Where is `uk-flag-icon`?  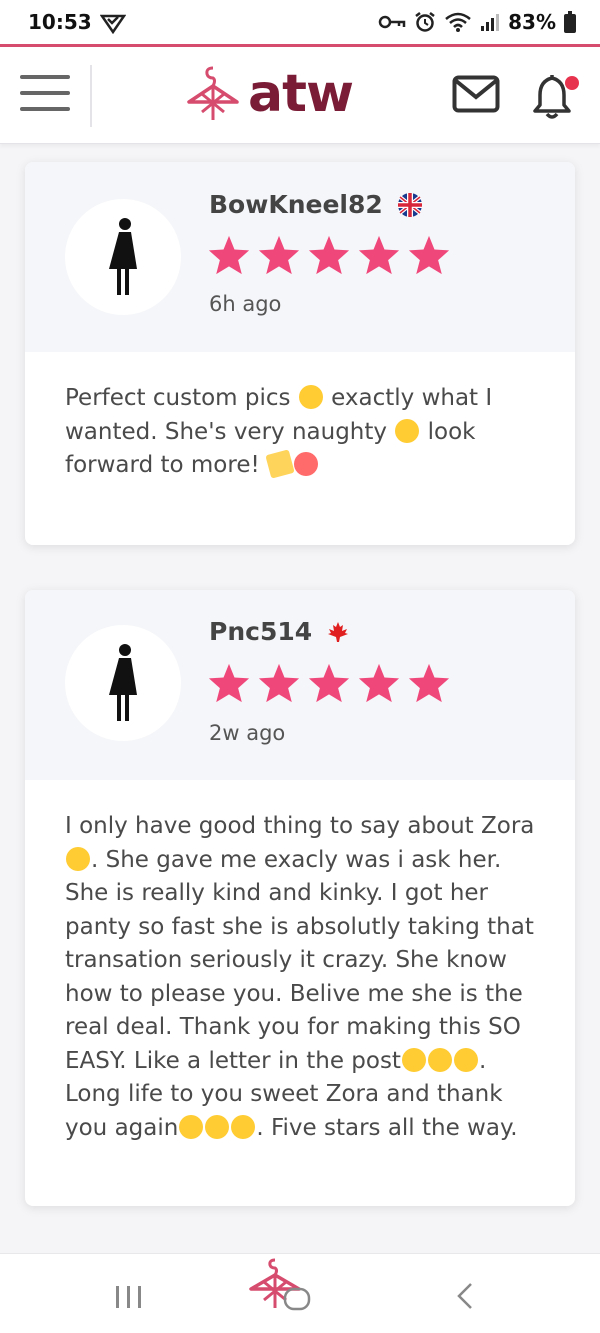
uk-flag-icon is located at coordinates (409, 204).